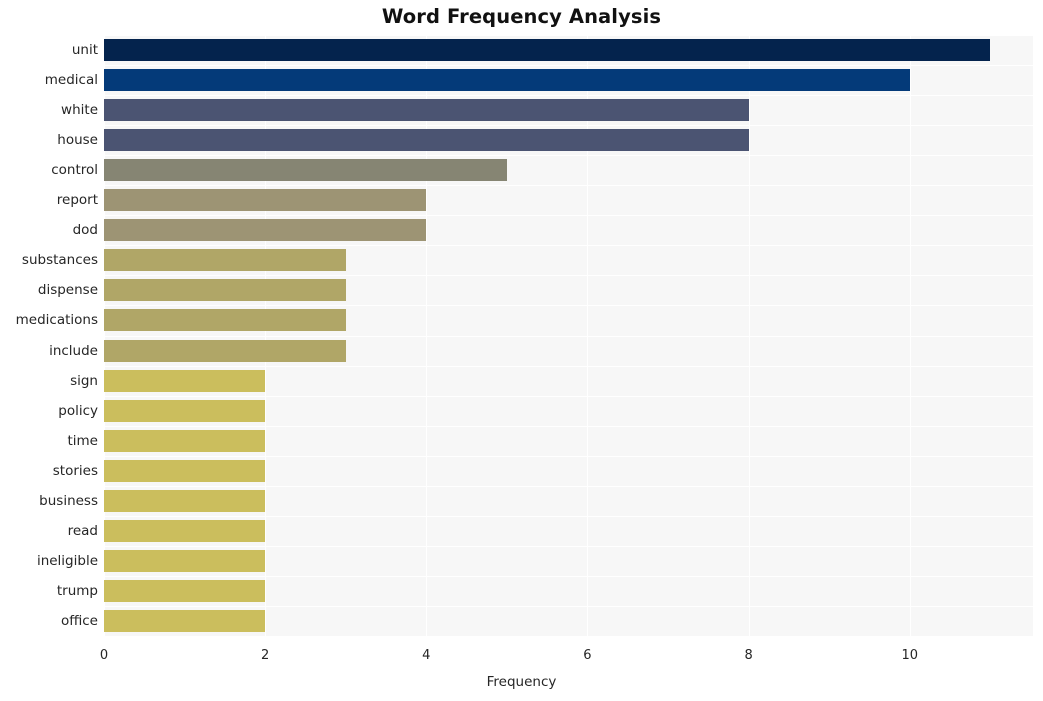  What do you see at coordinates (75, 470) in the screenshot?
I see `y-axis-tick-label: stories` at bounding box center [75, 470].